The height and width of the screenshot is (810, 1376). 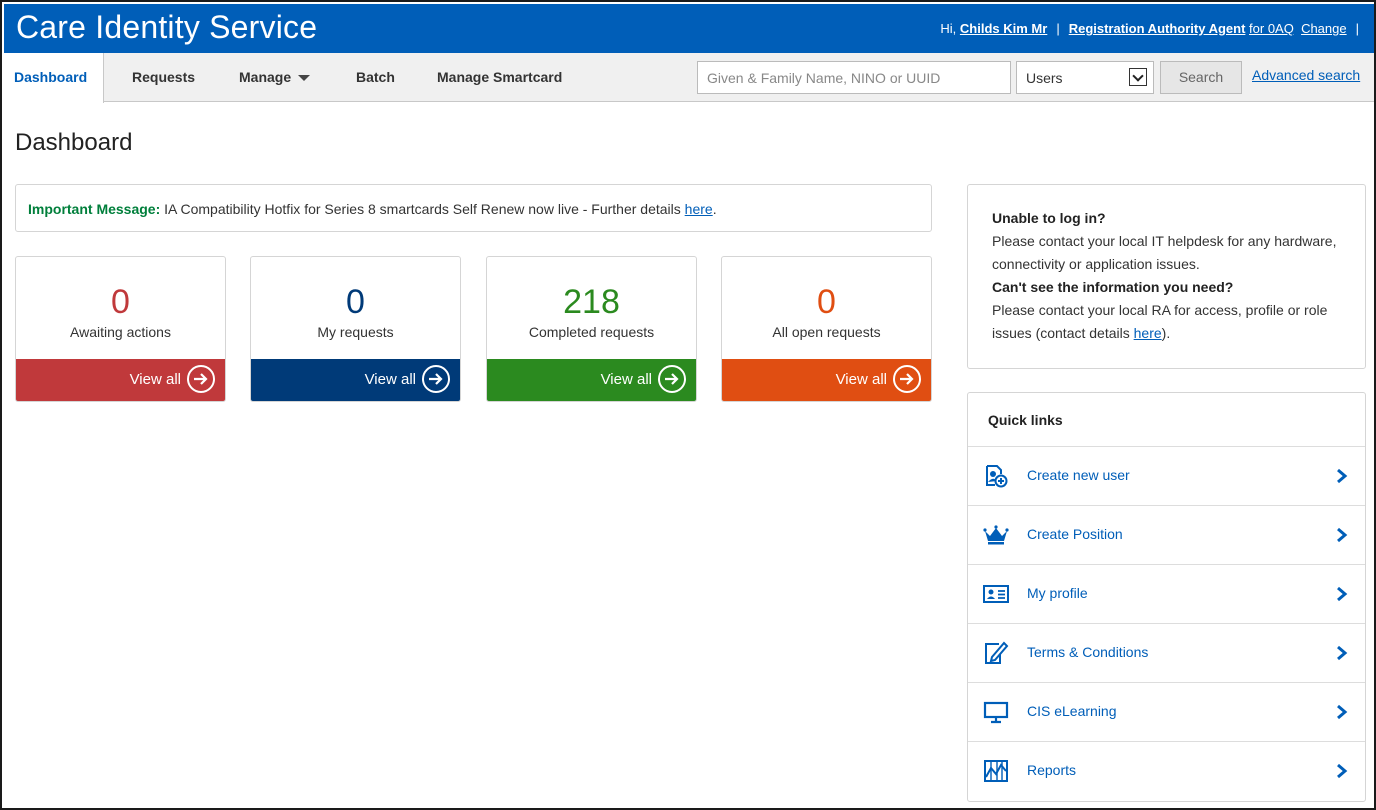 What do you see at coordinates (1085, 77) in the screenshot?
I see `search-type-select: Users` at bounding box center [1085, 77].